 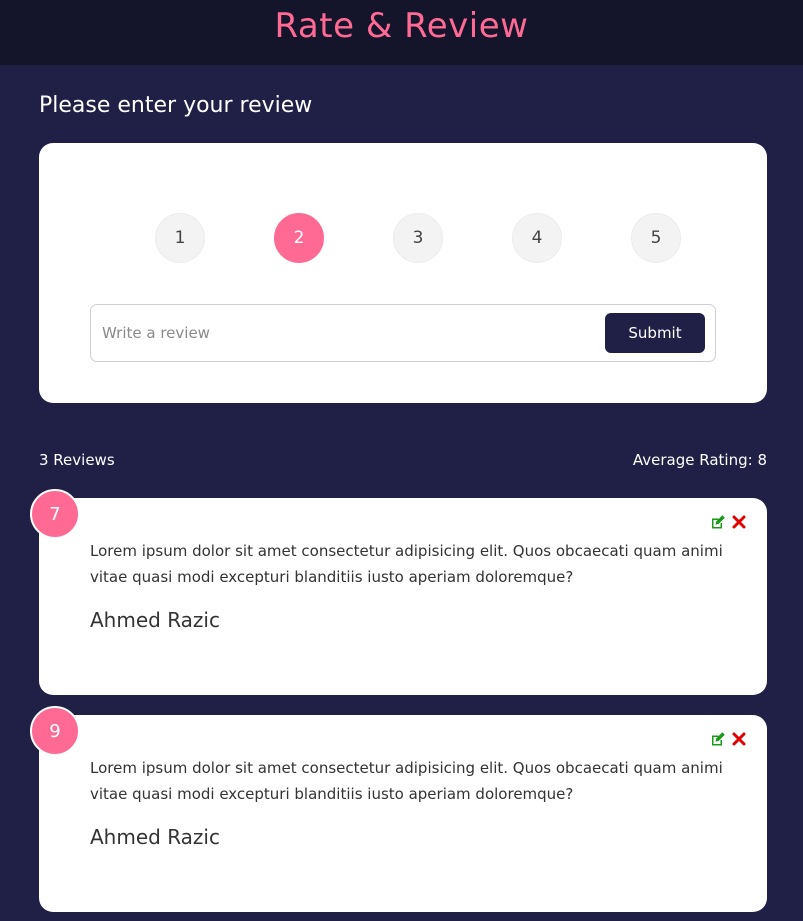 I want to click on rating-option-3: 3, so click(x=418, y=238).